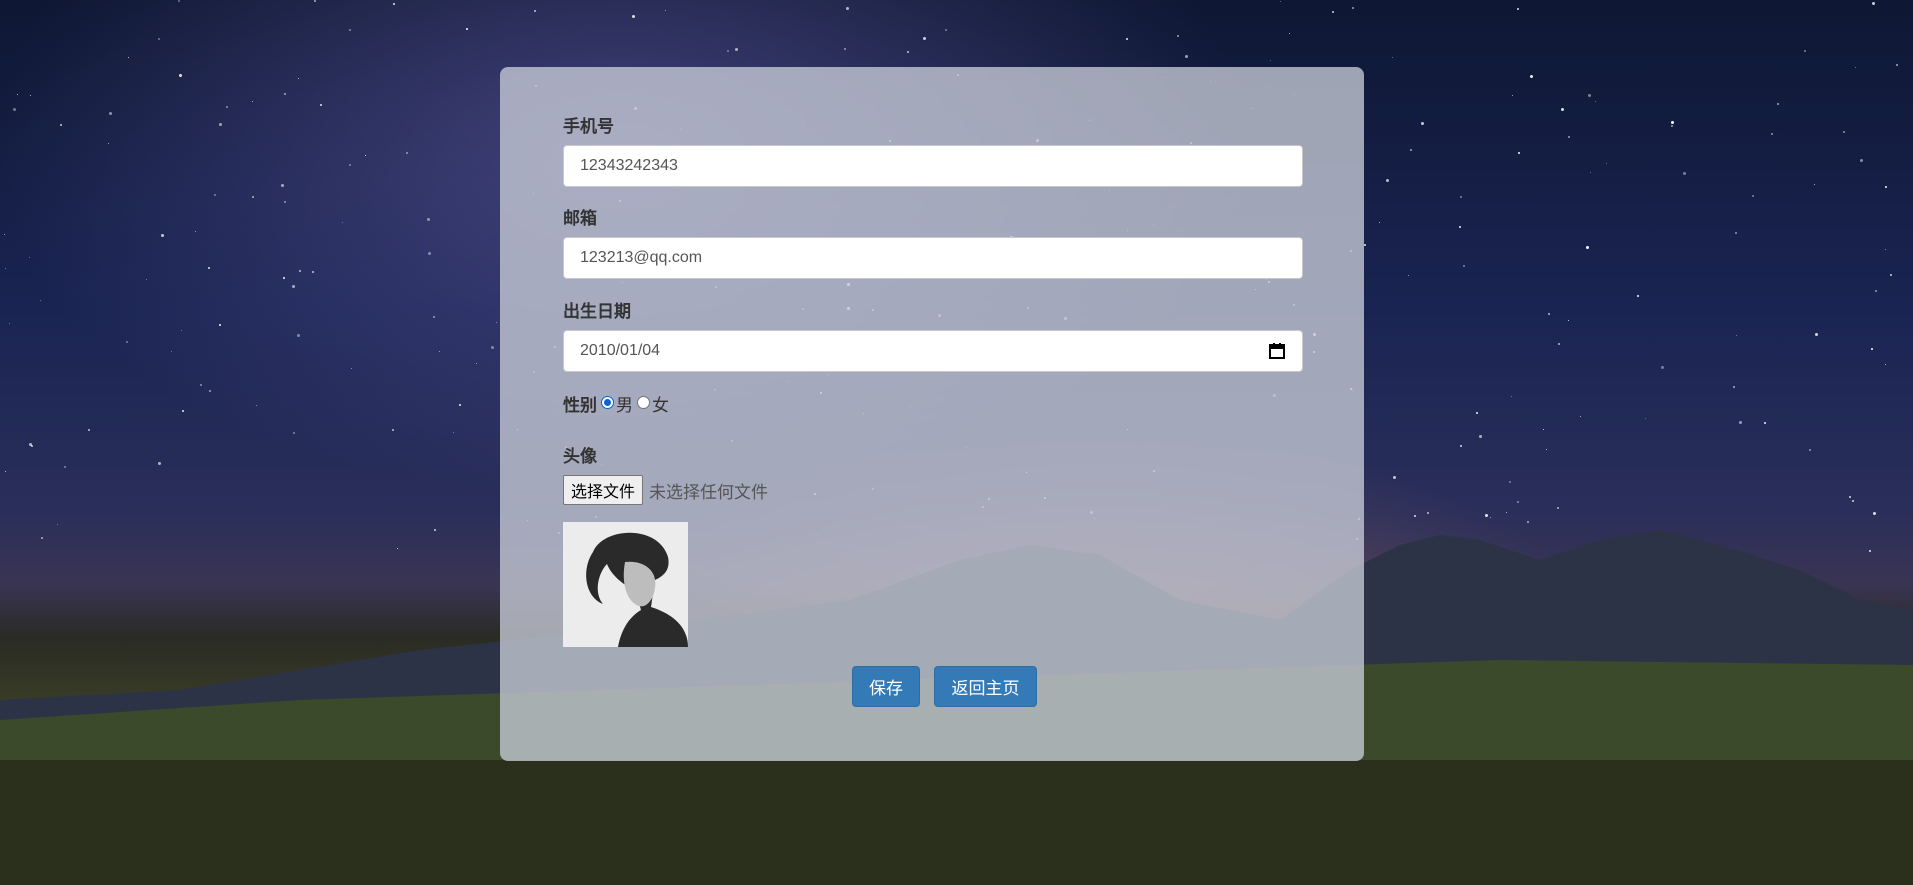  Describe the element at coordinates (597, 312) in the screenshot. I see `birthdate-label: 出生日期` at that location.